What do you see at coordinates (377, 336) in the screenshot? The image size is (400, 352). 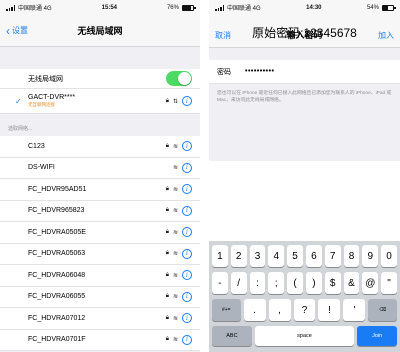 I see `join-key: Join` at bounding box center [377, 336].